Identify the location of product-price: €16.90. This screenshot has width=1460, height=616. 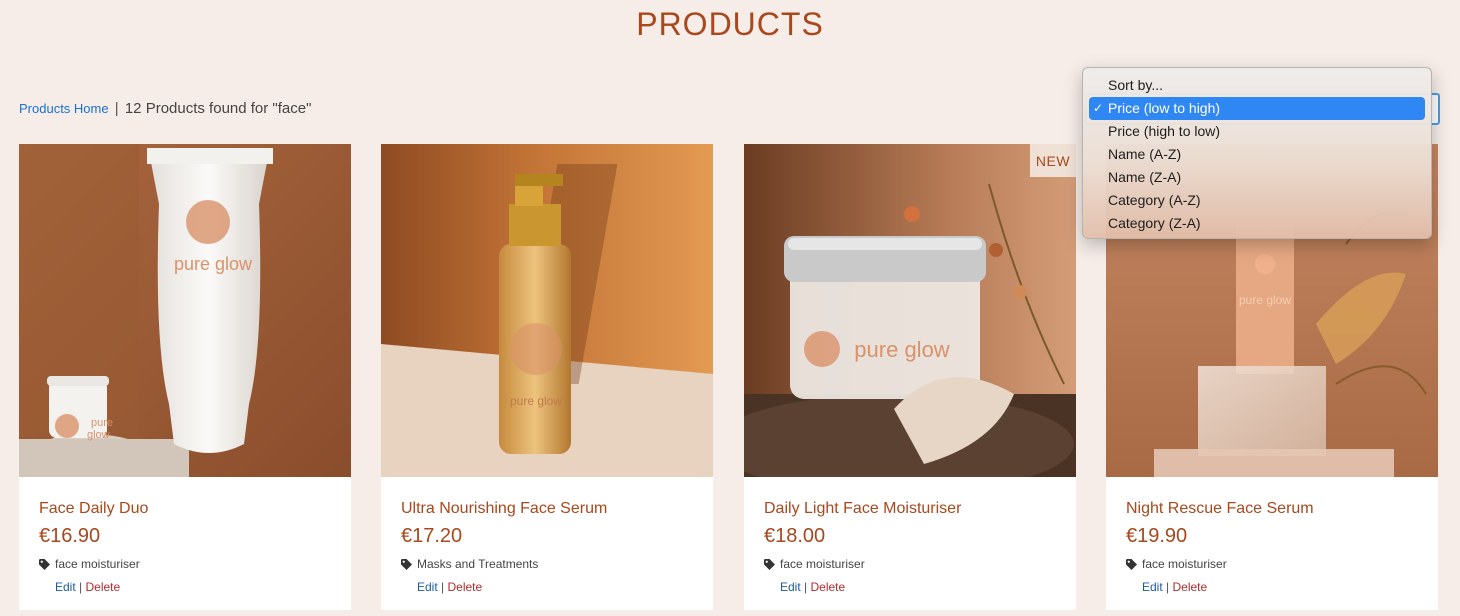
(70, 536).